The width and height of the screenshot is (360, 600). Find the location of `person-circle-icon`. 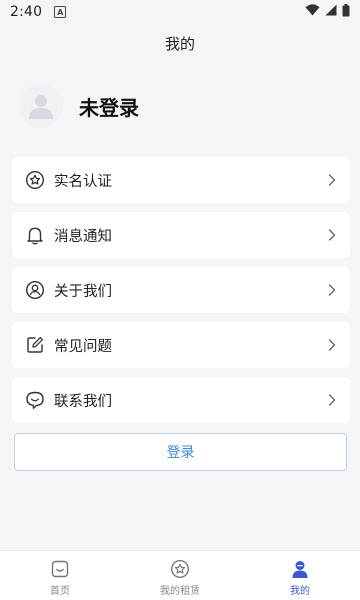

person-circle-icon is located at coordinates (35, 290).